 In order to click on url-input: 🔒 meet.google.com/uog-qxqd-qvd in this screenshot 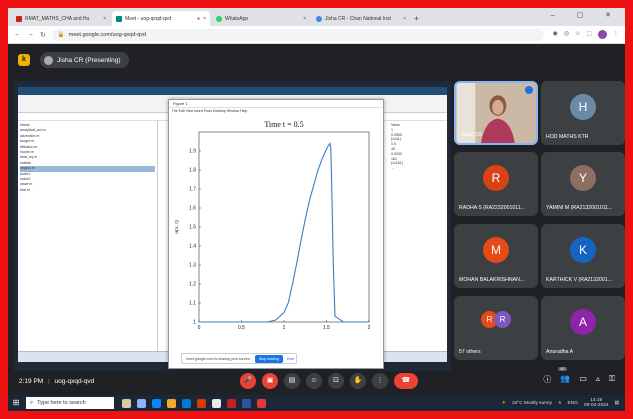, I will do `click(298, 34)`.